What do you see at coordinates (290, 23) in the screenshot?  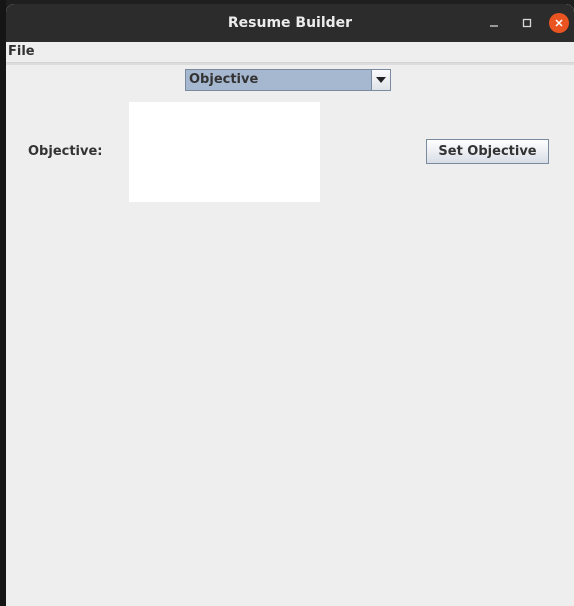 I see `title-bar: Resume Builder` at bounding box center [290, 23].